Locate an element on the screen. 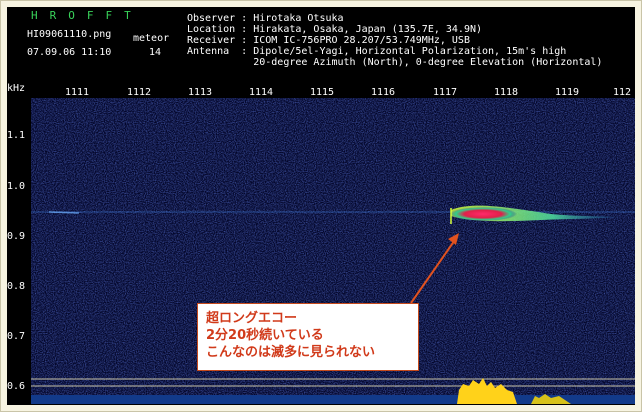  y-tick-label: 0.6 is located at coordinates (16, 386).